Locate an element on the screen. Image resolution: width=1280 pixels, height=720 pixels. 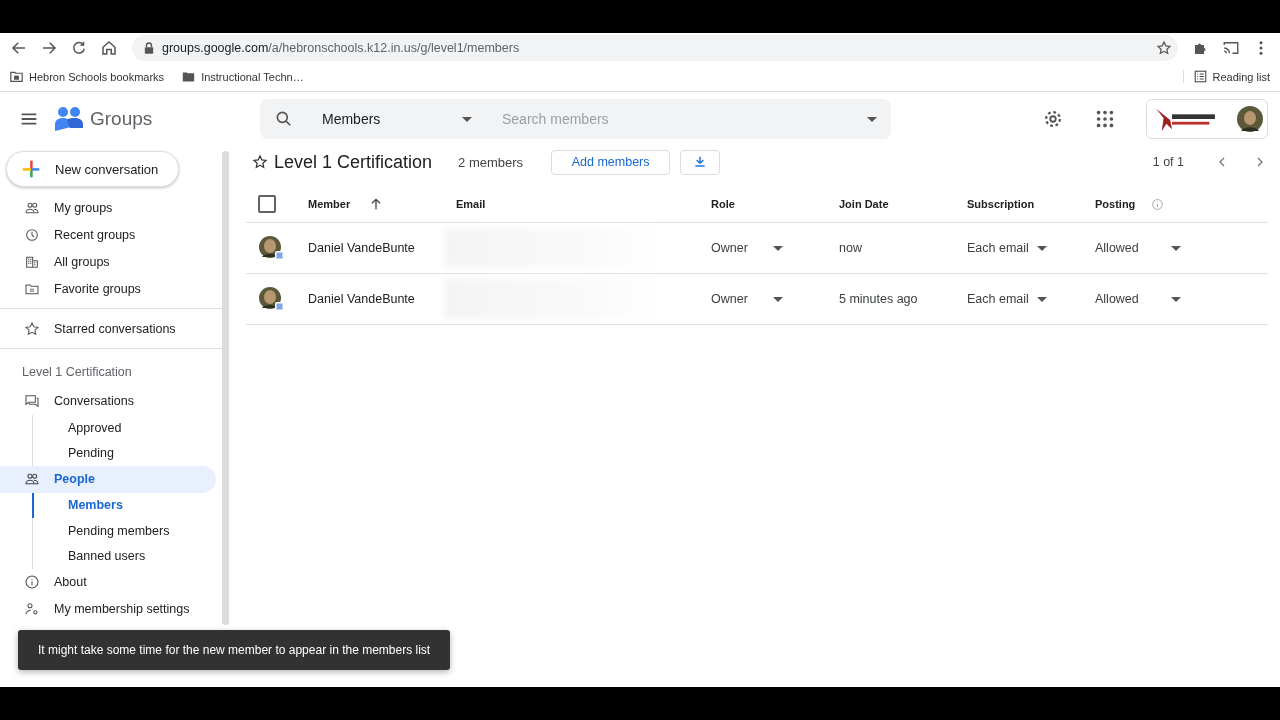
list-icon is located at coordinates (1200, 76).